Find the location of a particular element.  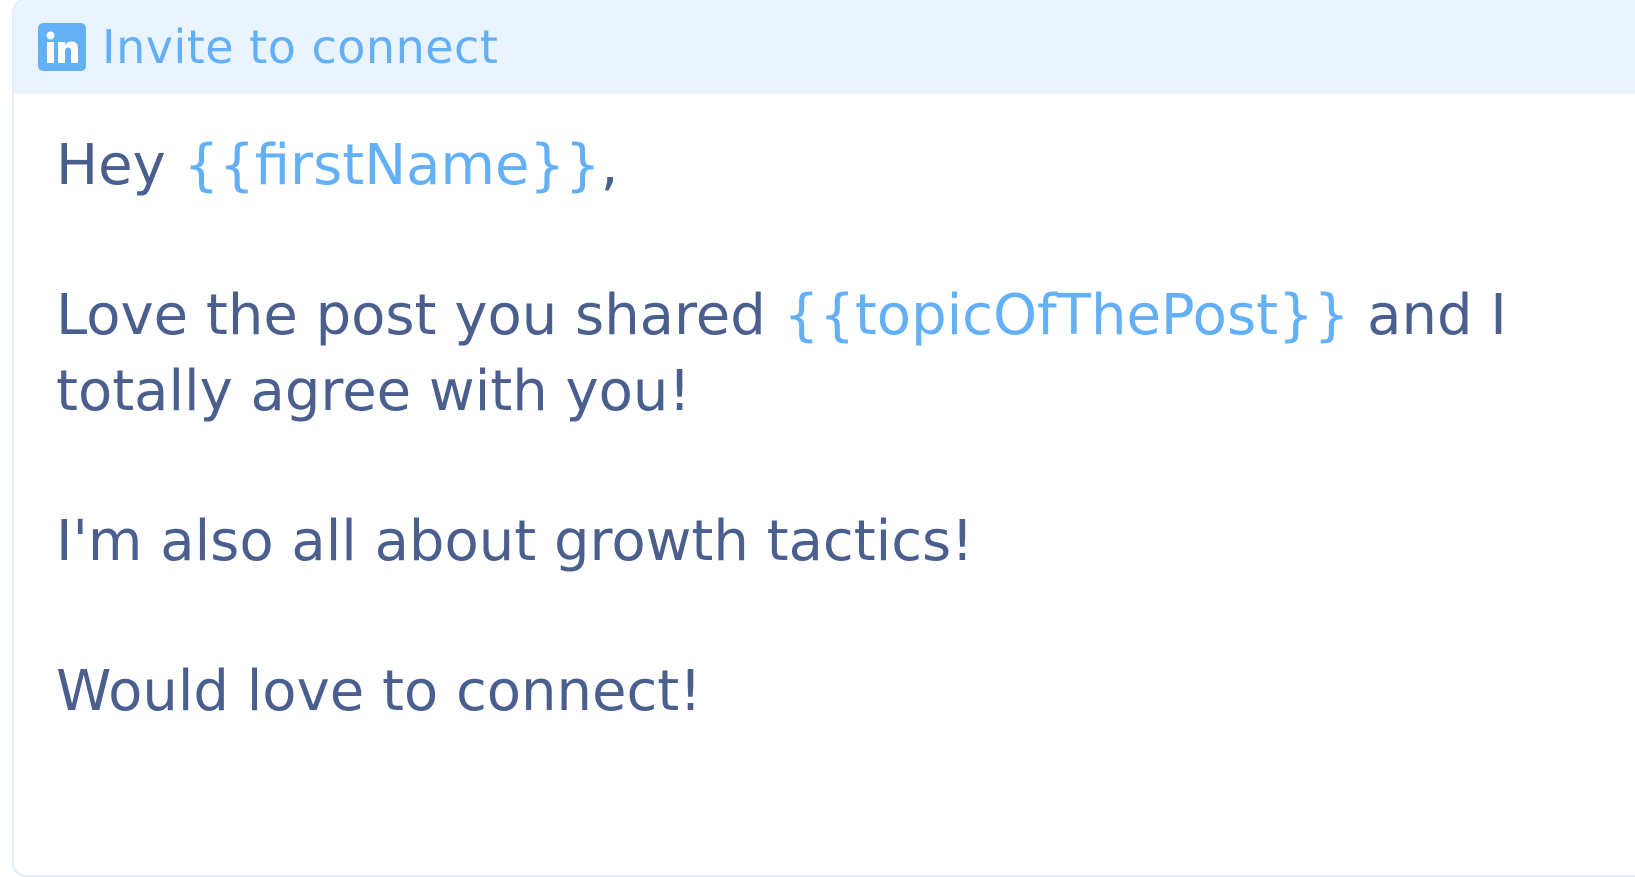

linkedin-icon is located at coordinates (62, 47).